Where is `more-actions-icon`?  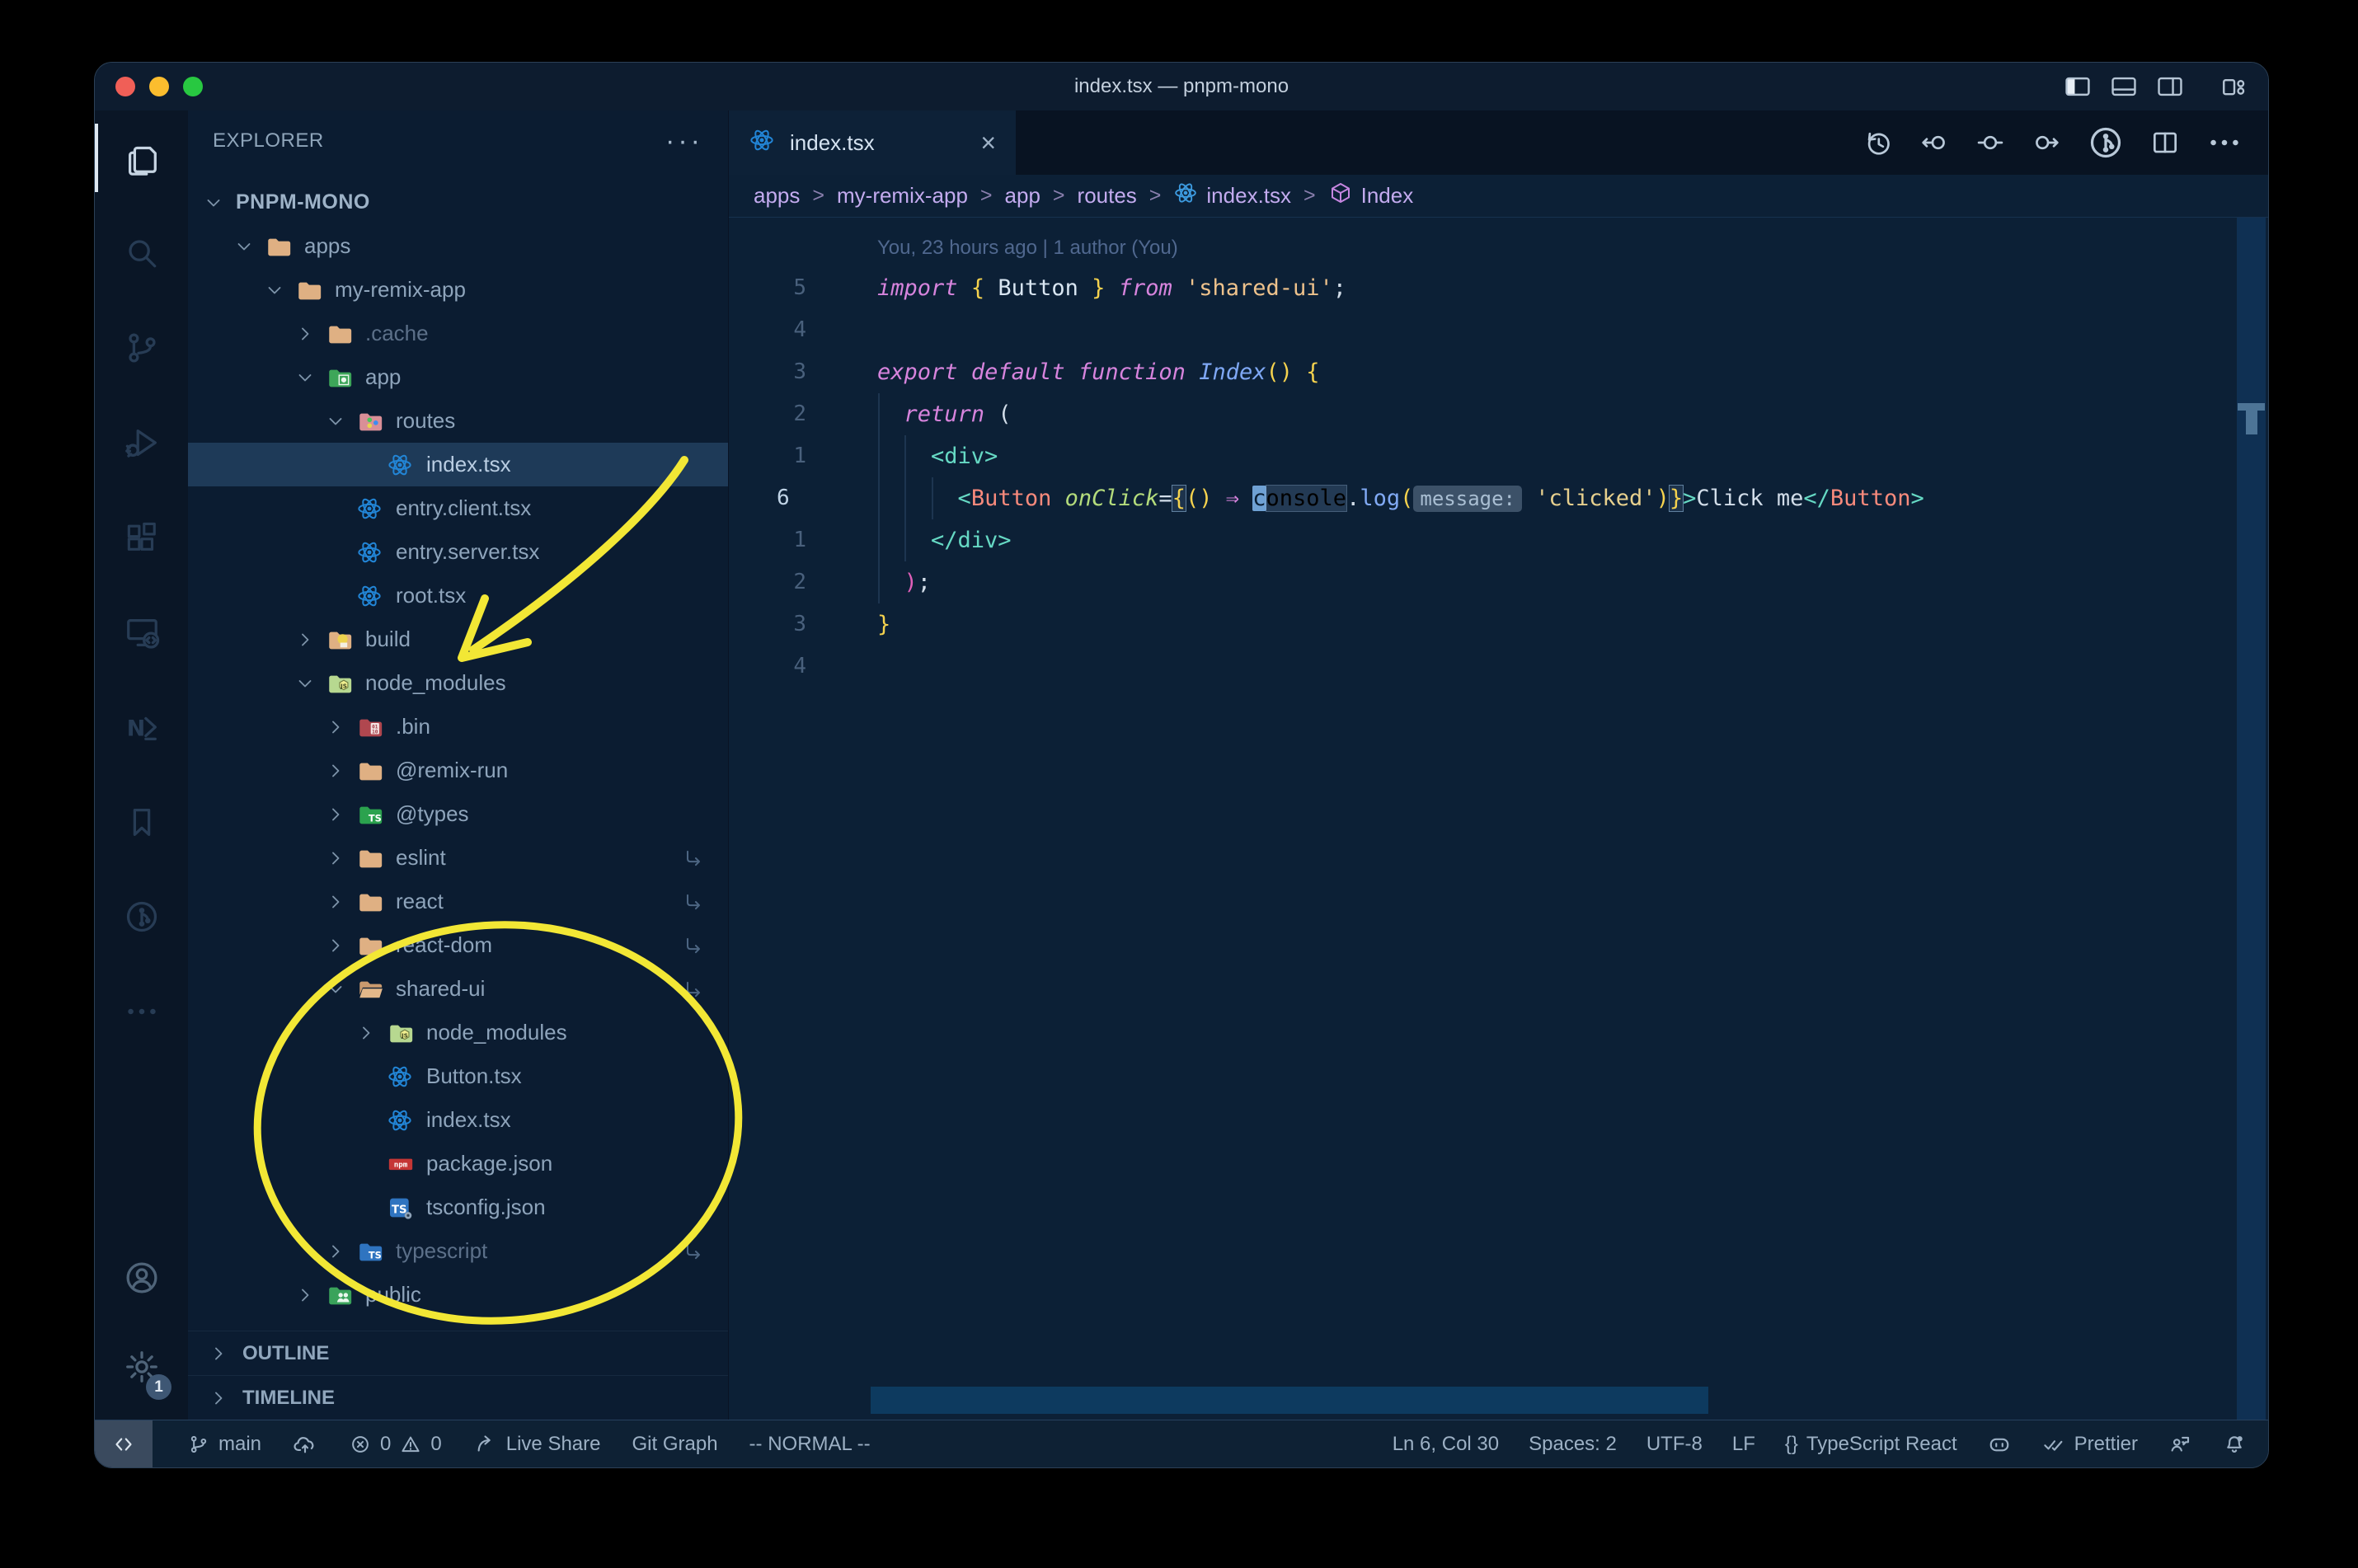
more-actions-icon is located at coordinates (2224, 143).